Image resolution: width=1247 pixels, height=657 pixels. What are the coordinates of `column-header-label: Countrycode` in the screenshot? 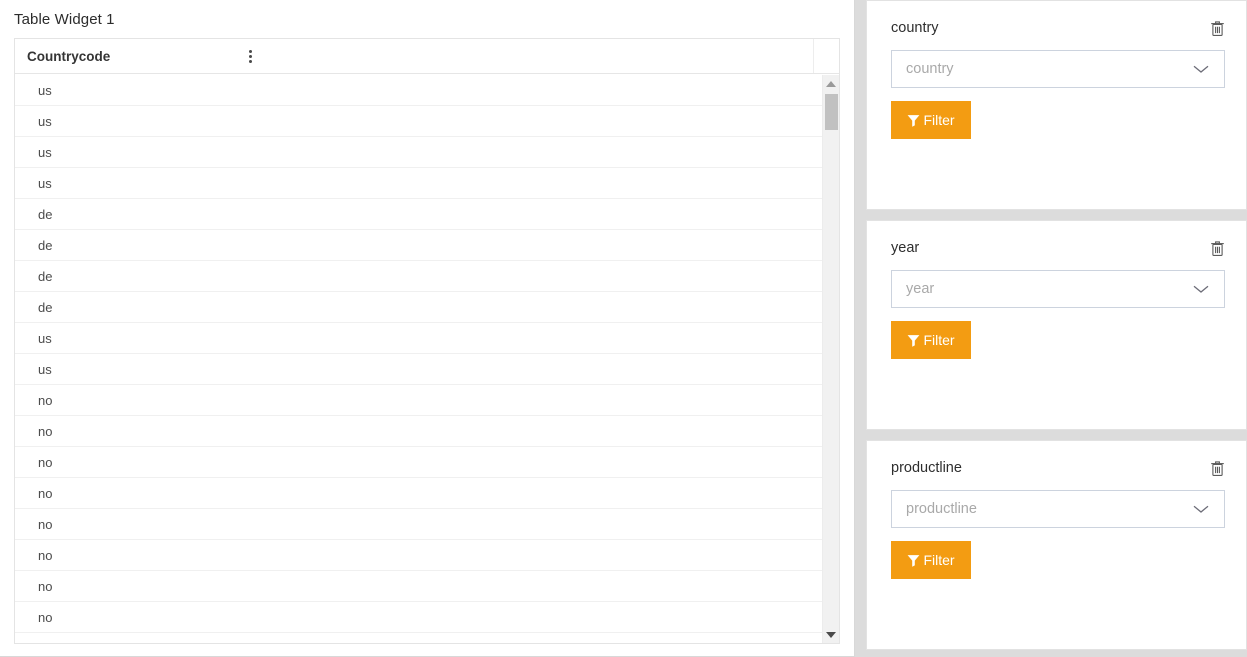 It's located at (69, 56).